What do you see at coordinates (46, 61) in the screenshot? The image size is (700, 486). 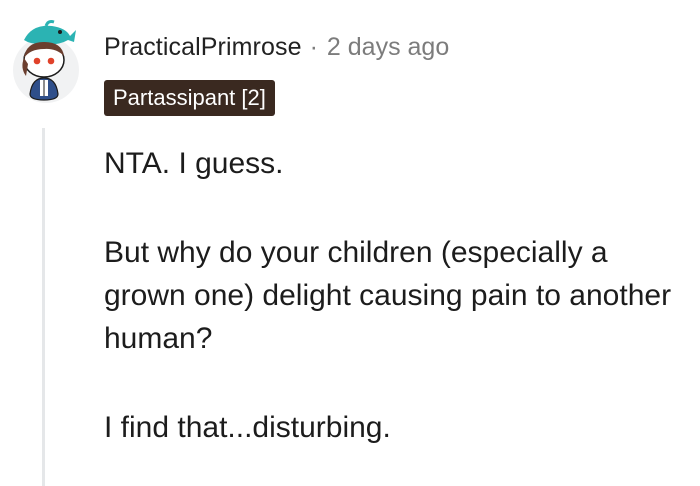 I see `snoo-avatar-icon` at bounding box center [46, 61].